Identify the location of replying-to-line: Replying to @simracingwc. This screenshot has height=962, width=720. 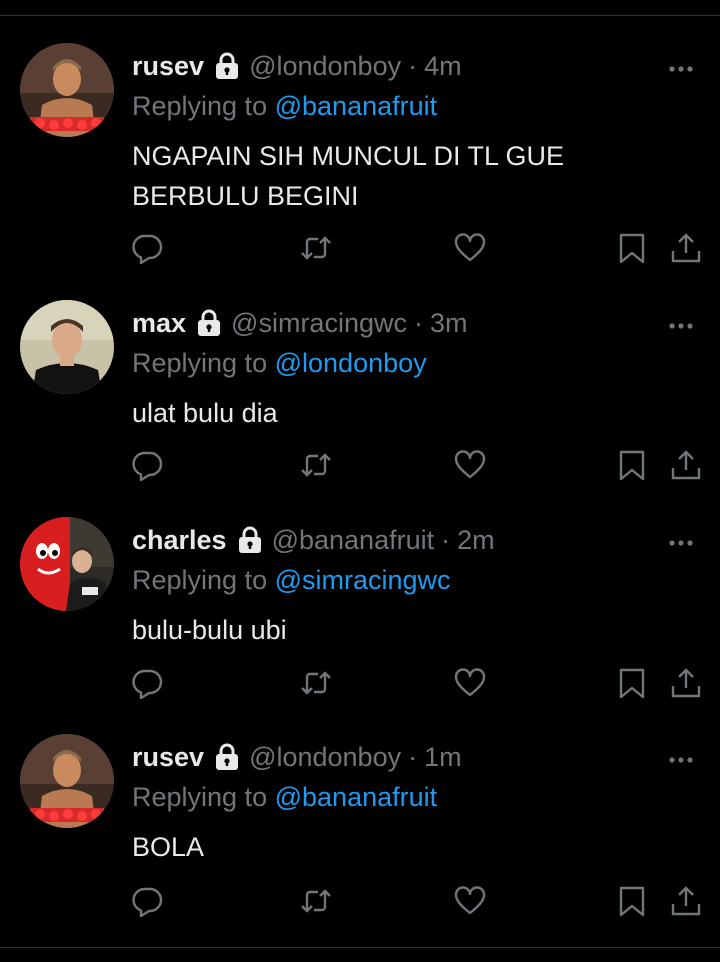
(291, 580).